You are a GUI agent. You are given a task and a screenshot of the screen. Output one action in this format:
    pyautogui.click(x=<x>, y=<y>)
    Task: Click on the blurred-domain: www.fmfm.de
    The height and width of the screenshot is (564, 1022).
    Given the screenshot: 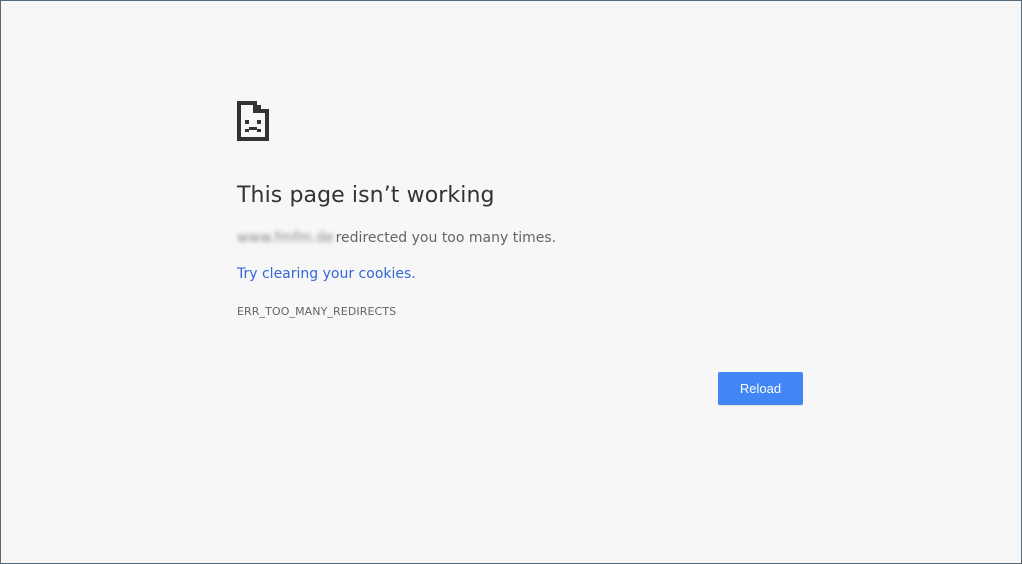 What is the action you would take?
    pyautogui.click(x=285, y=238)
    